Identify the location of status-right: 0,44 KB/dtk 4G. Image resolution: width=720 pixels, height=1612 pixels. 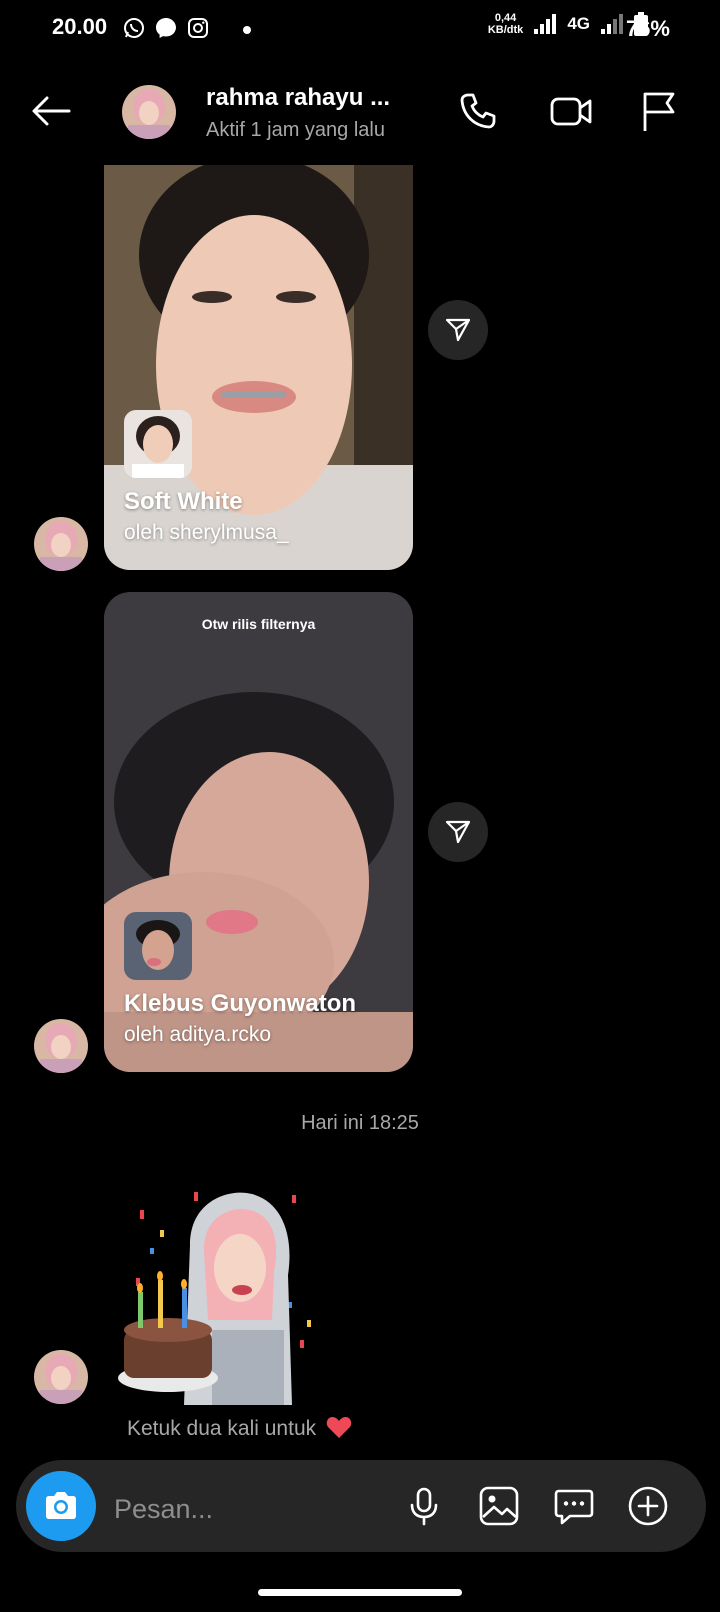
(568, 24).